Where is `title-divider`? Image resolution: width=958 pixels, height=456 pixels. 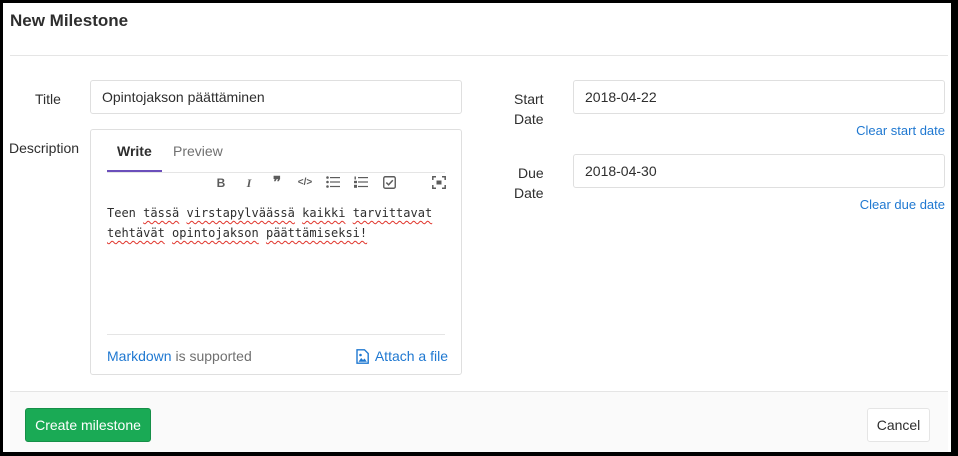 title-divider is located at coordinates (479, 55).